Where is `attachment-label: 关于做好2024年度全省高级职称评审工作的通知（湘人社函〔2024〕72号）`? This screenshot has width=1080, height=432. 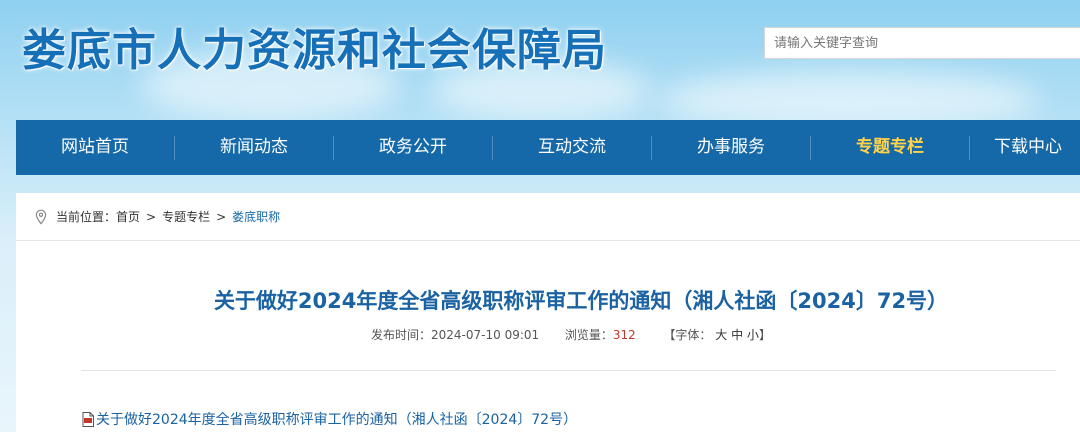
attachment-label: 关于做好2024年度全省高级职称评审工作的通知（湘人社函〔2024〕72号） is located at coordinates (336, 419).